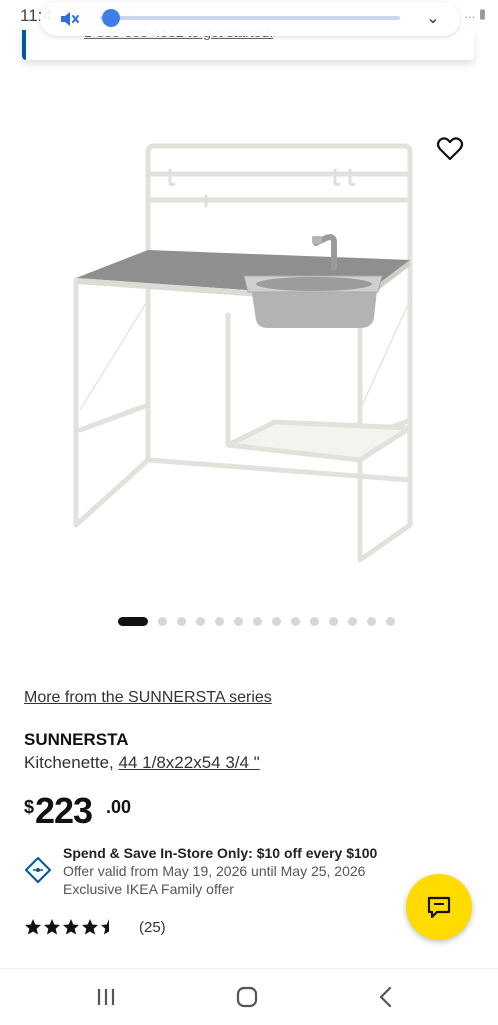  I want to click on volume-mute-icon, so click(69, 19).